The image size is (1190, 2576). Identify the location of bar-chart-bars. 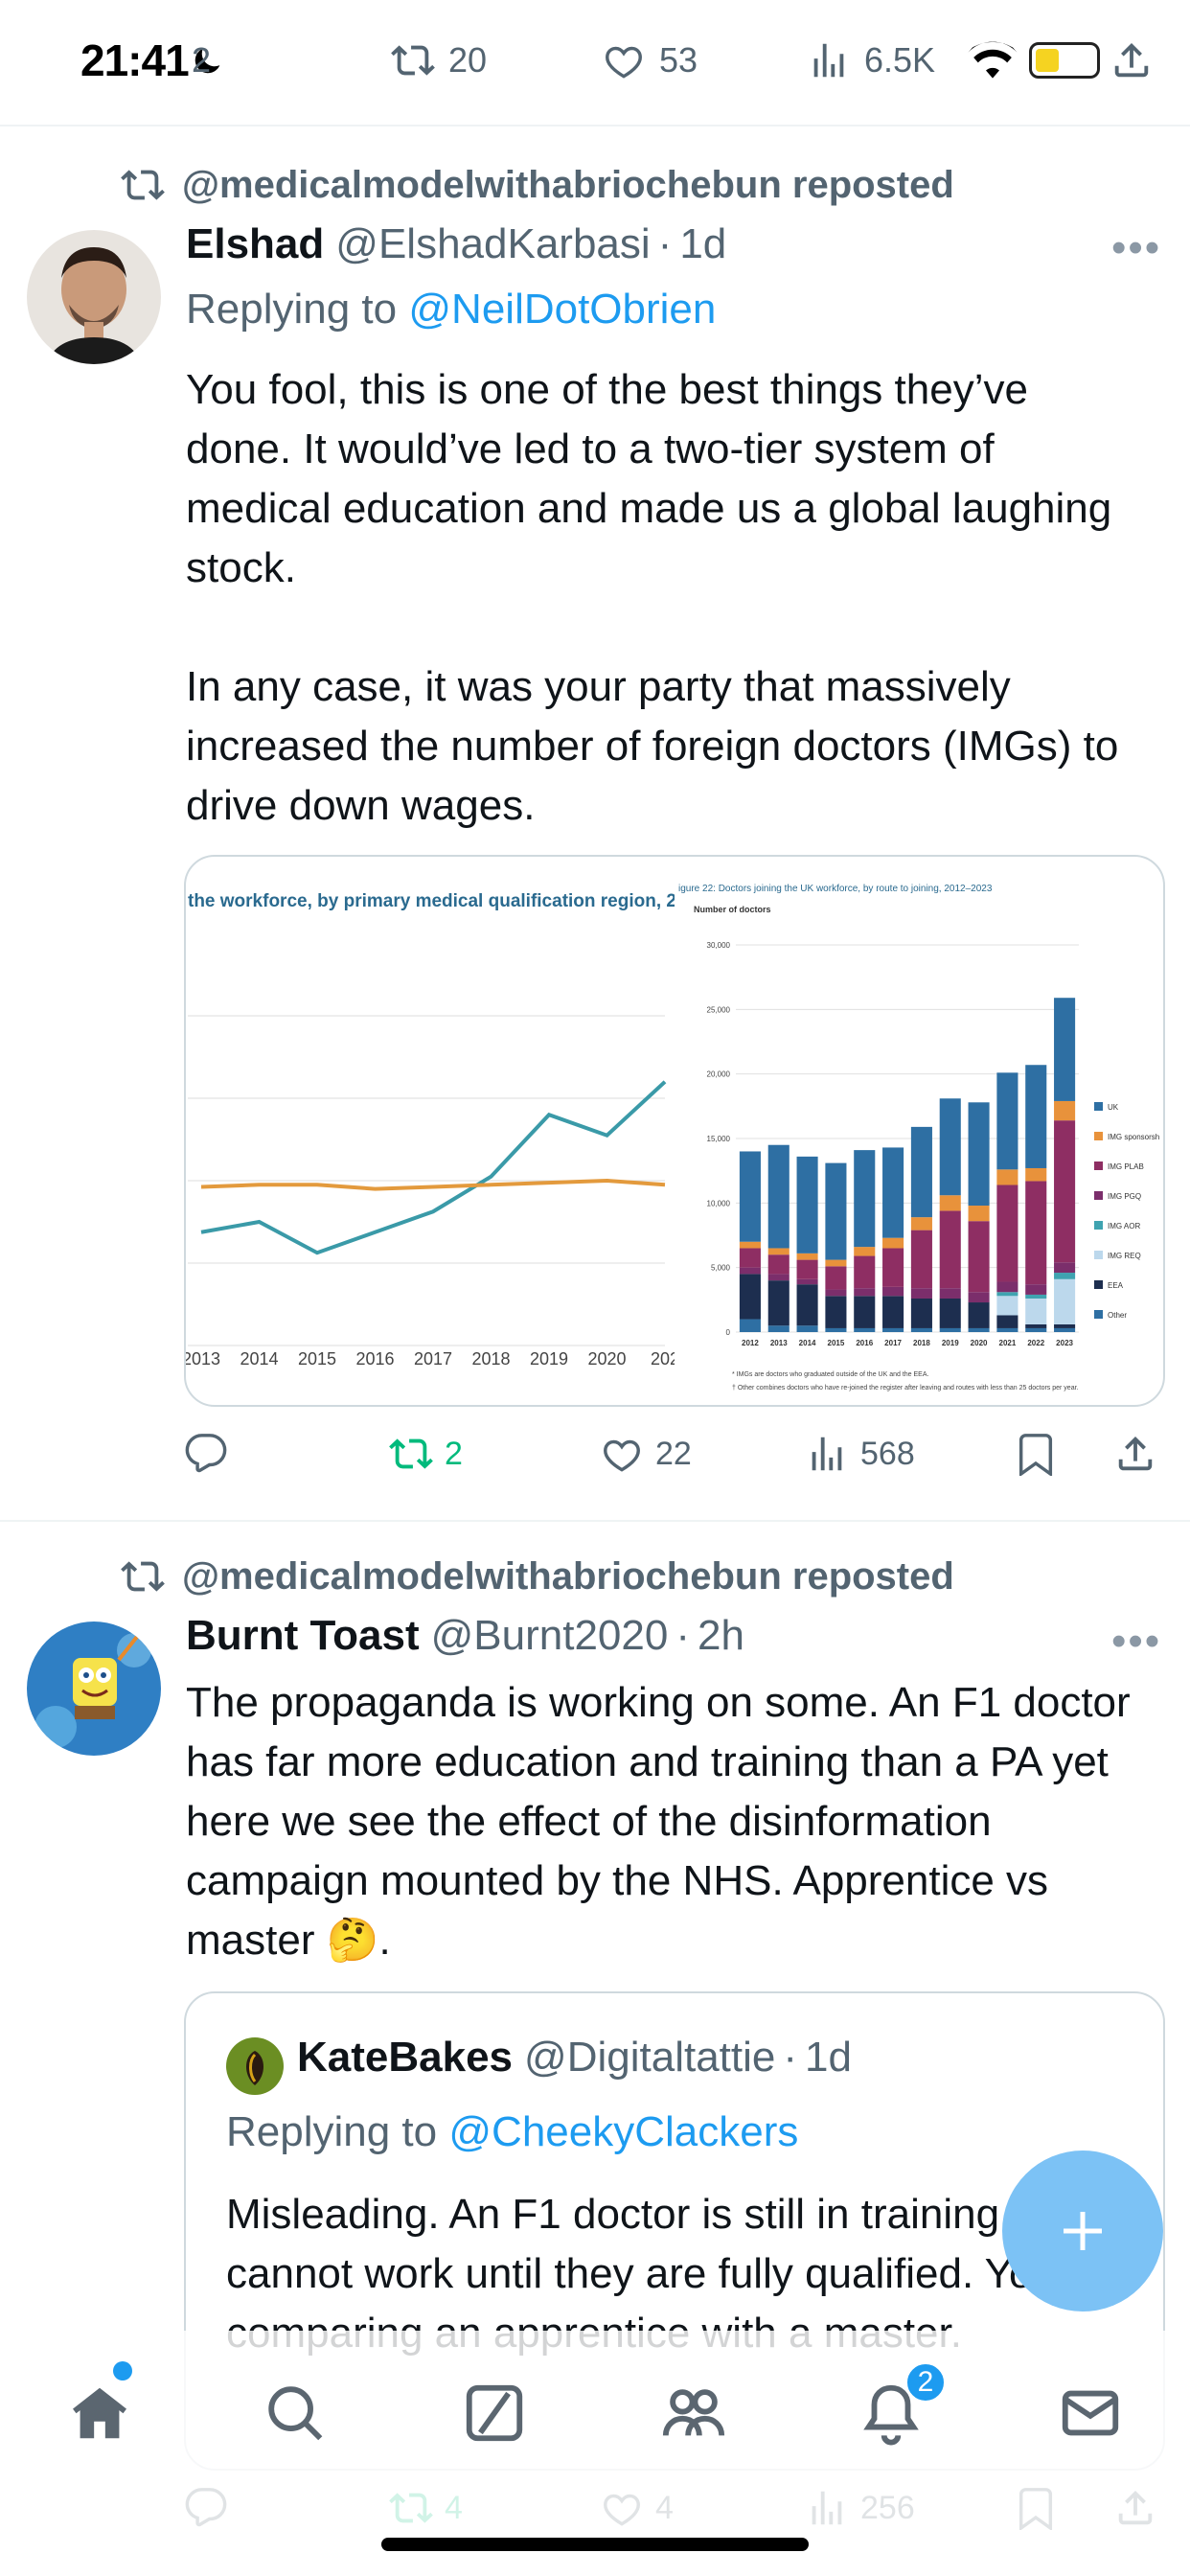
(907, 1165).